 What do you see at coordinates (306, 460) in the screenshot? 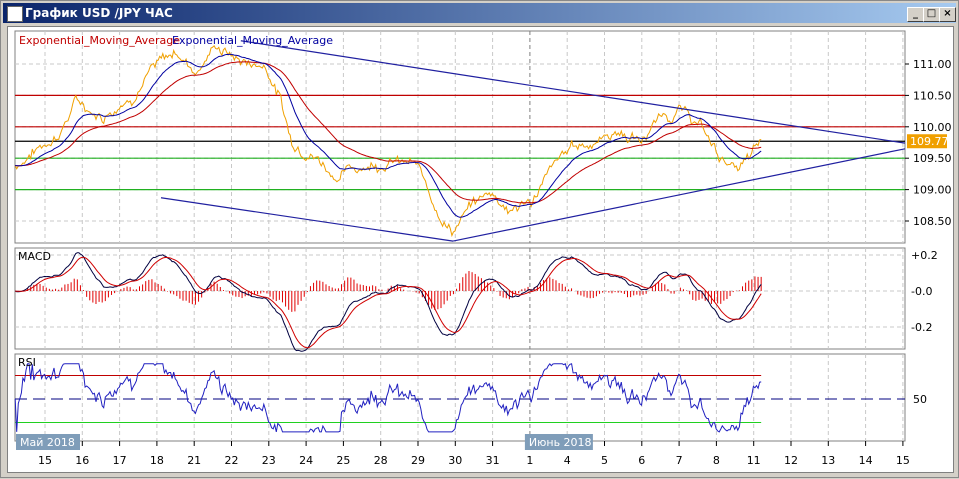
I see `date-label: 24` at bounding box center [306, 460].